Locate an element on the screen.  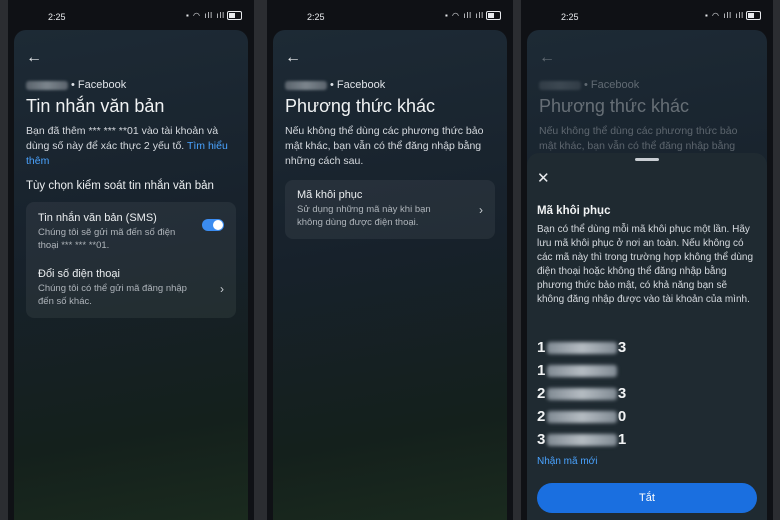
recovery-code: 13 is located at coordinates (582, 347).